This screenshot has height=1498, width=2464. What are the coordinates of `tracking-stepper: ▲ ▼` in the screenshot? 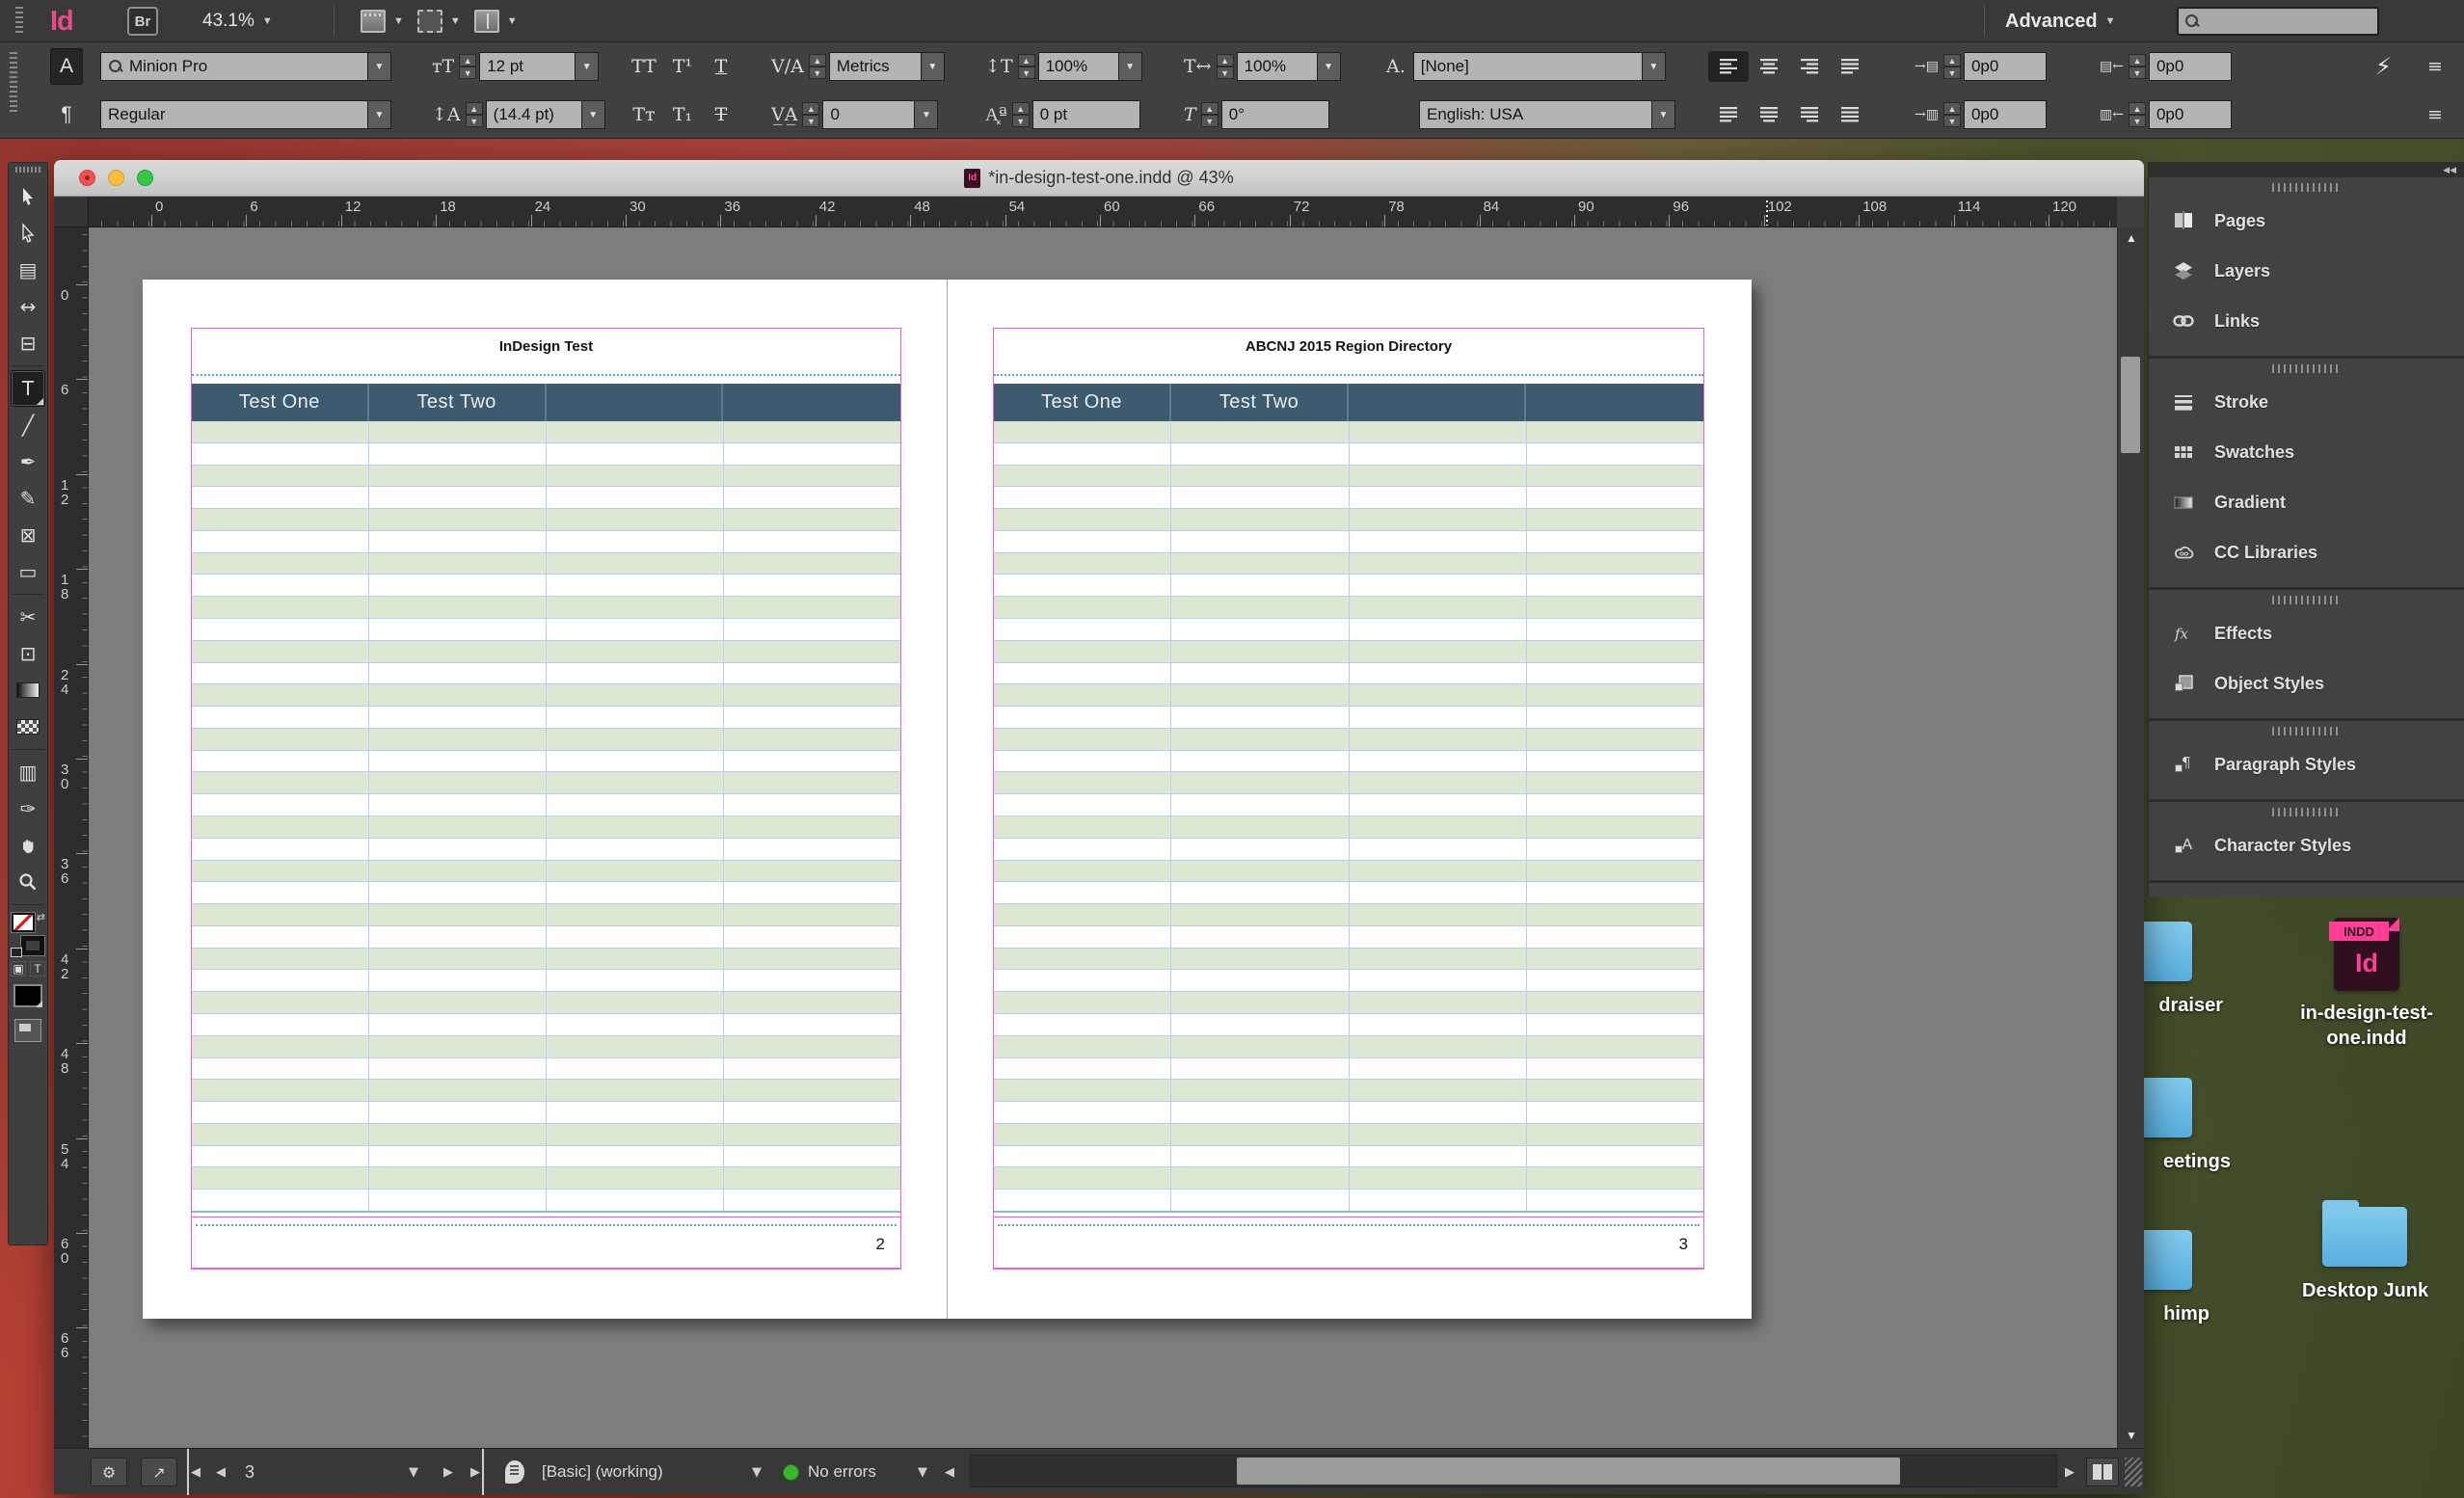 It's located at (811, 115).